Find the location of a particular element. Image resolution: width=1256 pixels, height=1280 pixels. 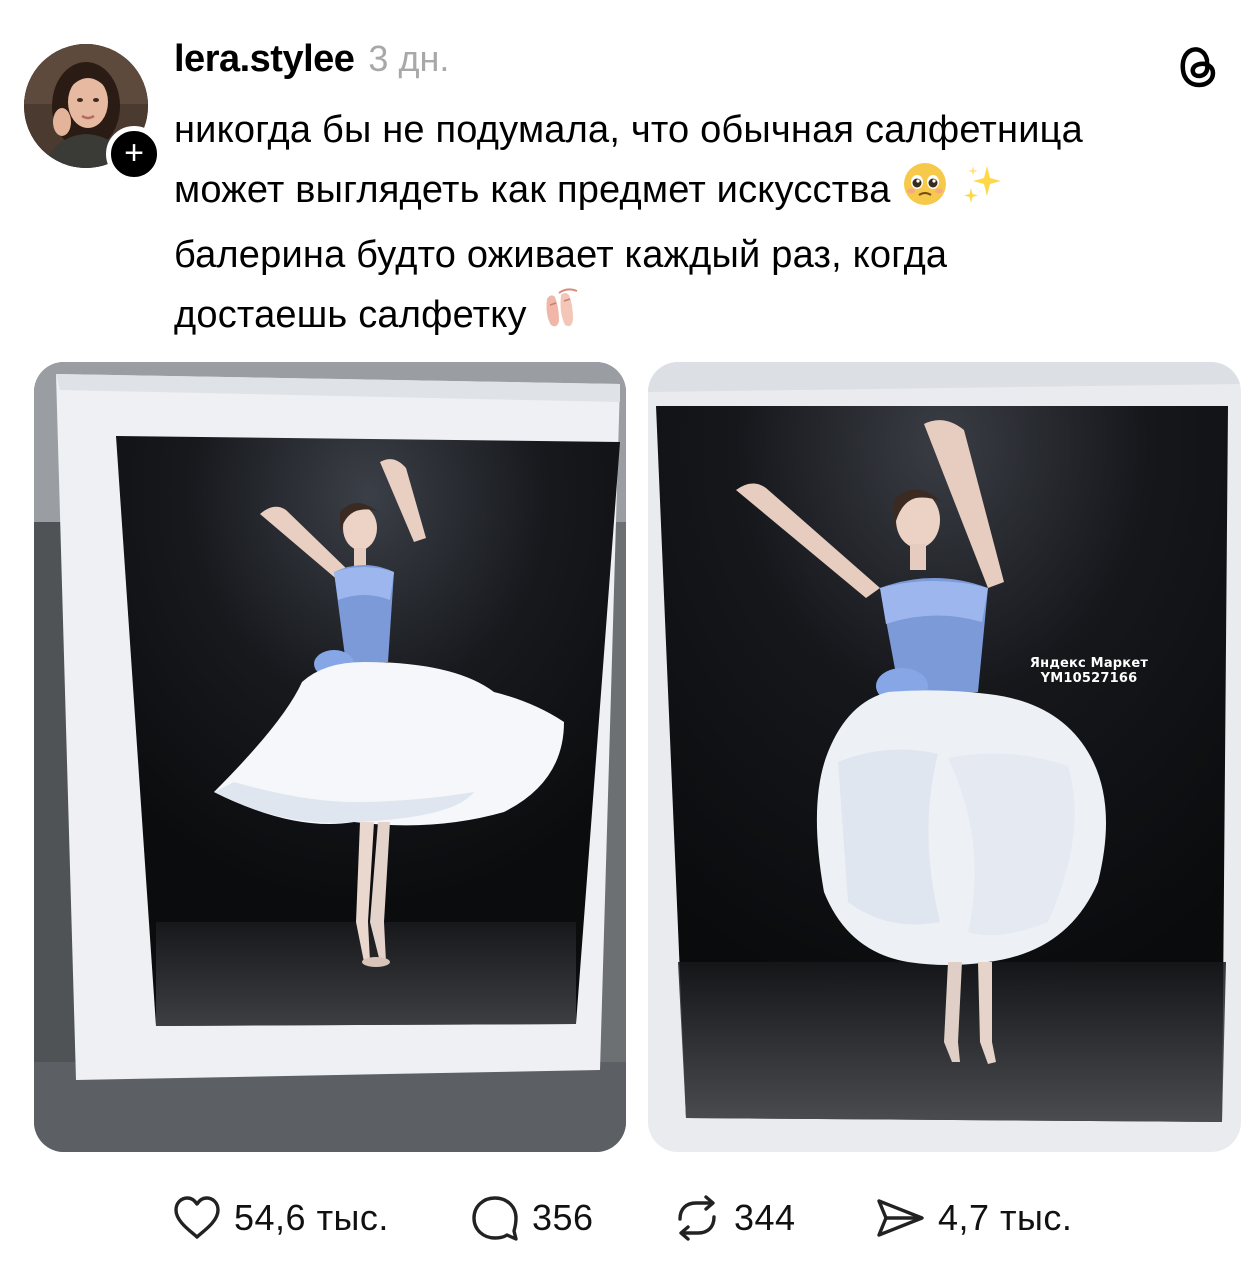

watermark-line-2: YM10527166 is located at coordinates (1089, 678).